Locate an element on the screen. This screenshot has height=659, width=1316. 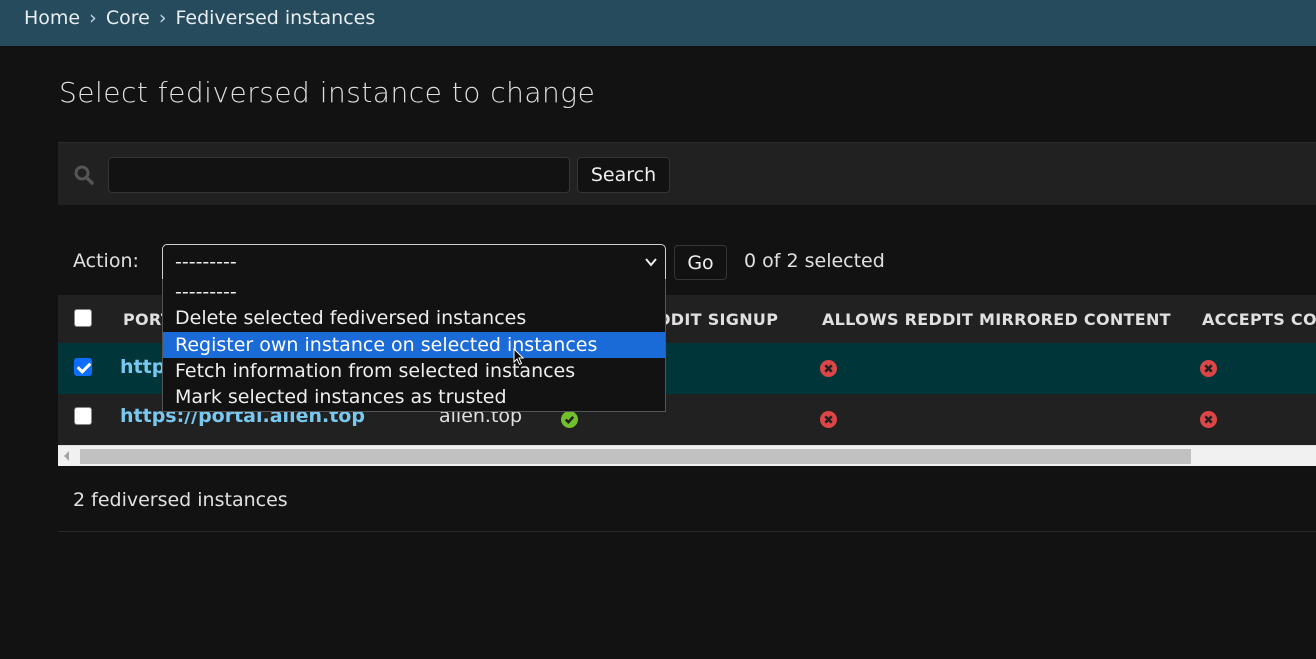
result-count: 2 fediversed instances is located at coordinates (180, 500).